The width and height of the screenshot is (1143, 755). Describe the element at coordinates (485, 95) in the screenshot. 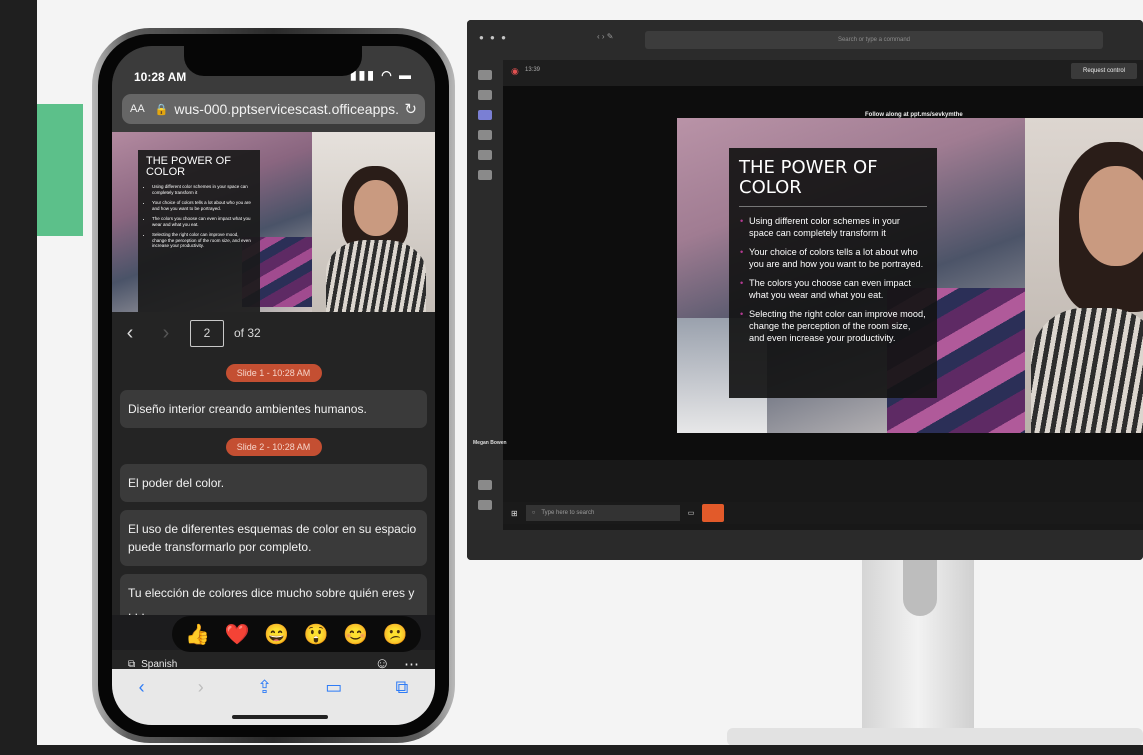

I see `chat-icon` at that location.